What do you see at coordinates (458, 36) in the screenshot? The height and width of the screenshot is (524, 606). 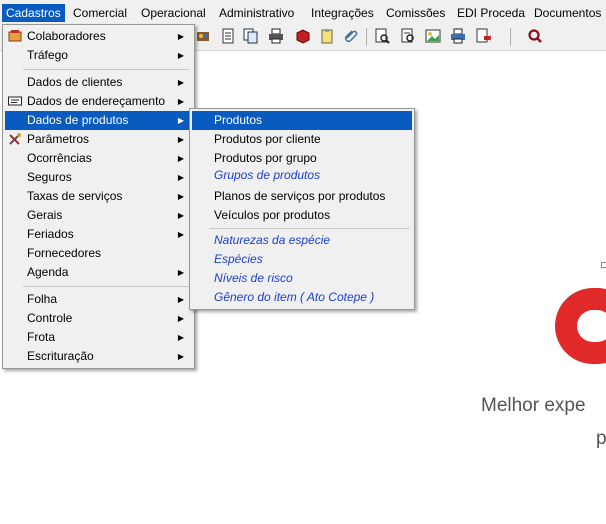 I see `print-preview-icon` at bounding box center [458, 36].